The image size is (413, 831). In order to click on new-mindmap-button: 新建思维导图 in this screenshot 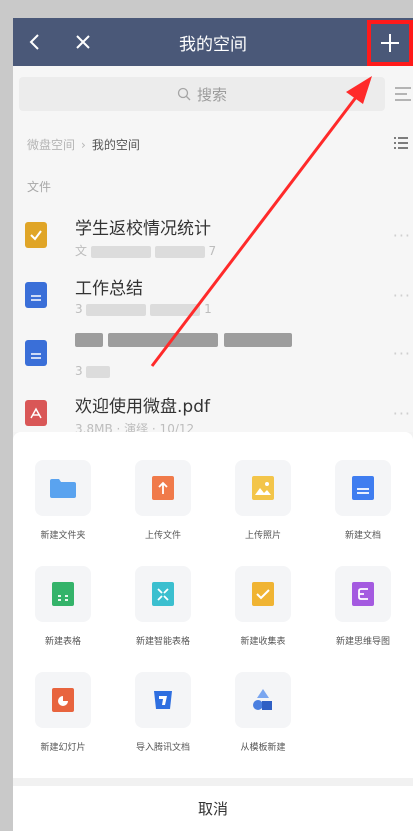, I will do `click(363, 616)`.